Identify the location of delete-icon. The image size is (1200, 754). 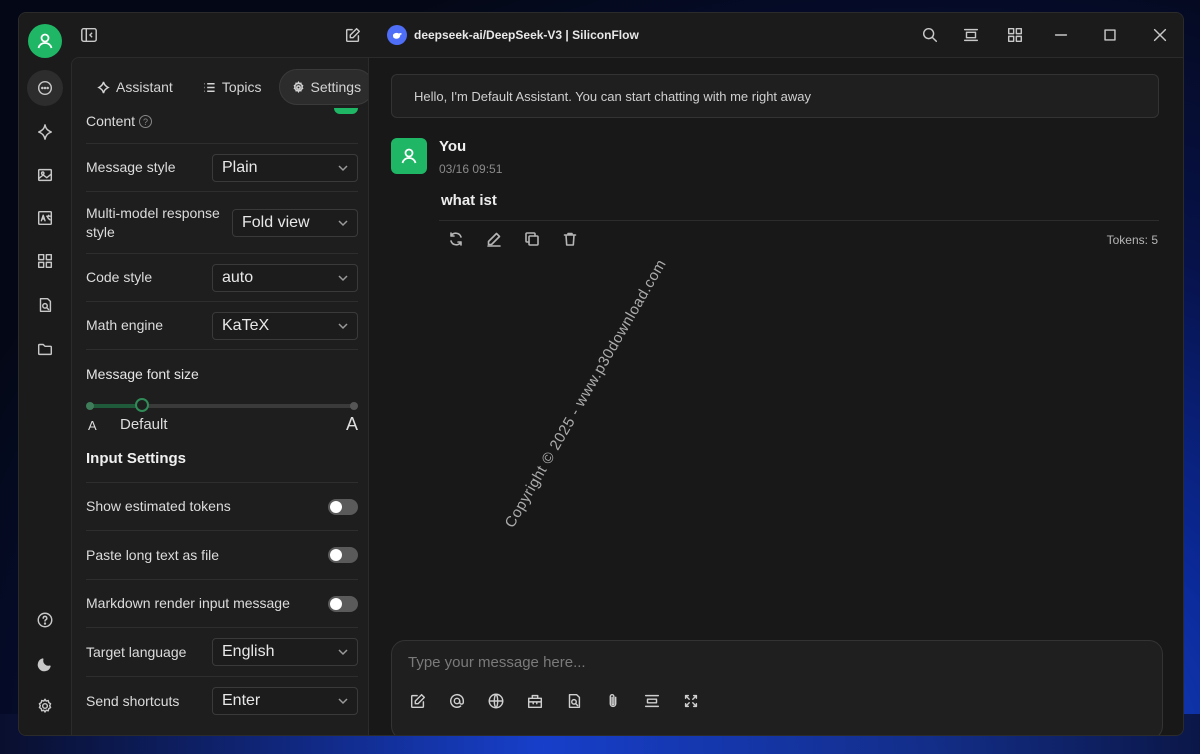
(570, 239).